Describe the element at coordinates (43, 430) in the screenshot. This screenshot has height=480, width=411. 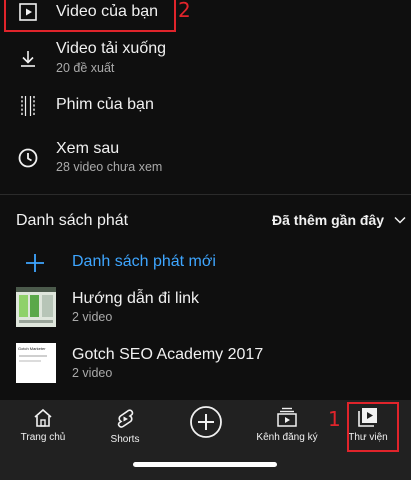
I see `nav-home: Trang chủ` at that location.